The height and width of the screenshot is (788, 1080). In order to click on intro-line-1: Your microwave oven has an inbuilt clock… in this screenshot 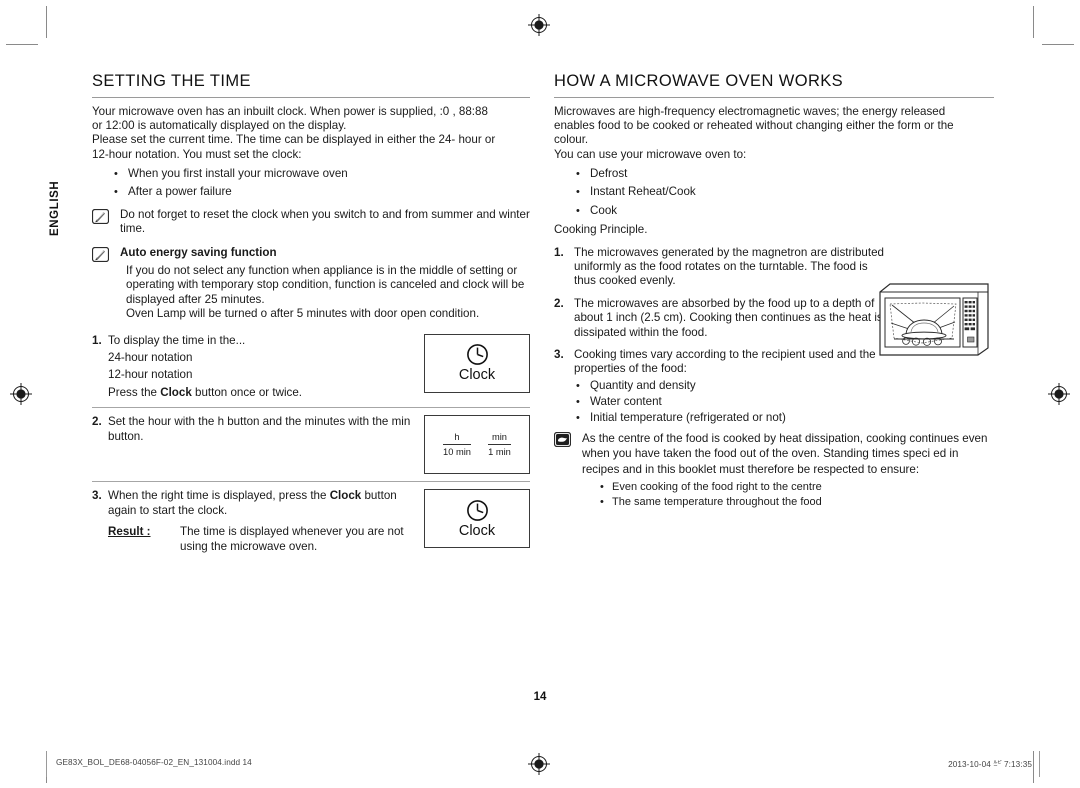, I will do `click(290, 111)`.